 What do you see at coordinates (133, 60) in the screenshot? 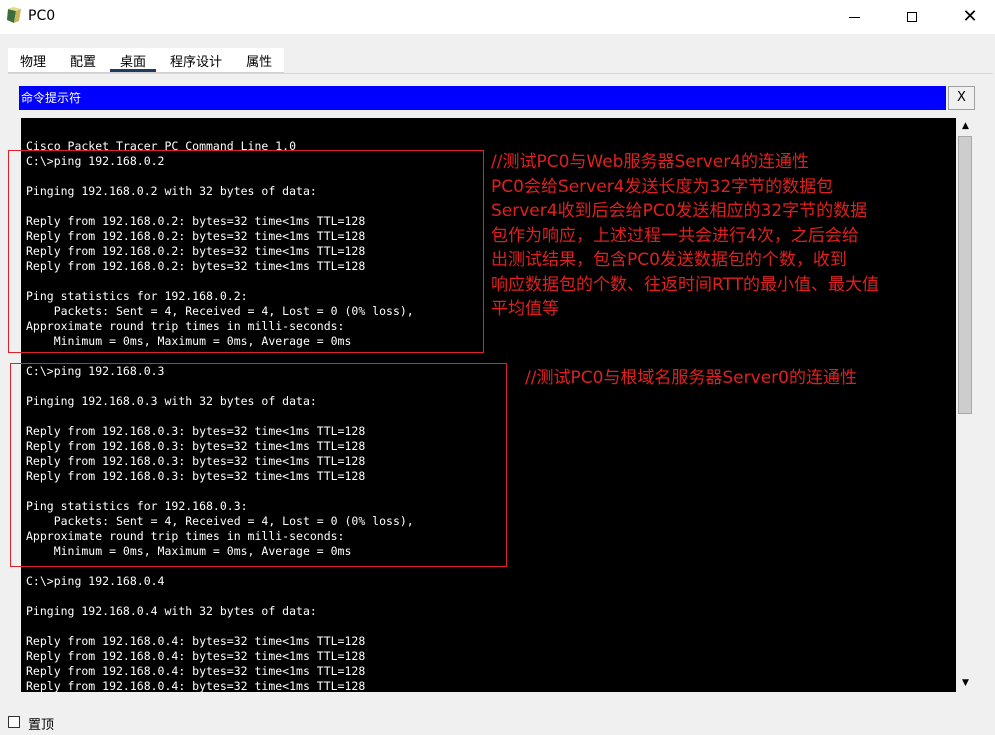
I see `tab-desktop: 桌面` at bounding box center [133, 60].